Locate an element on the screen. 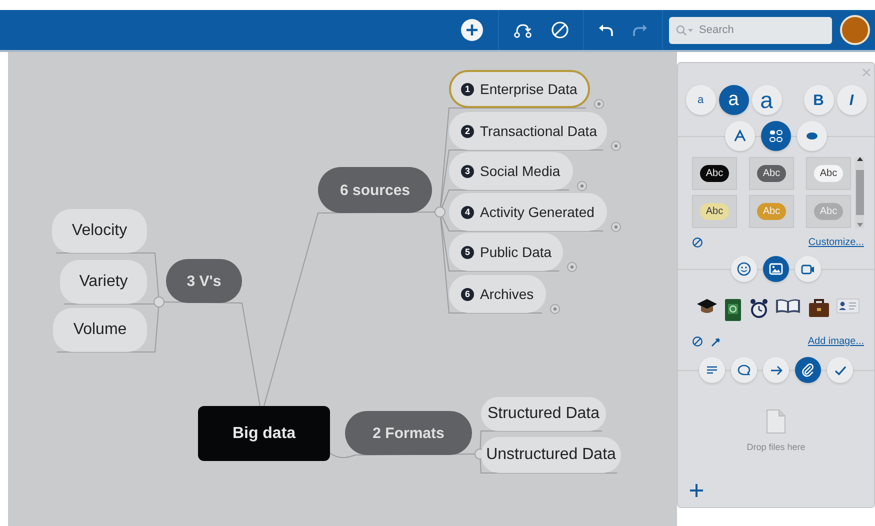 Image resolution: width=875 pixels, height=526 pixels. drop-hint: Drop files here is located at coordinates (776, 447).